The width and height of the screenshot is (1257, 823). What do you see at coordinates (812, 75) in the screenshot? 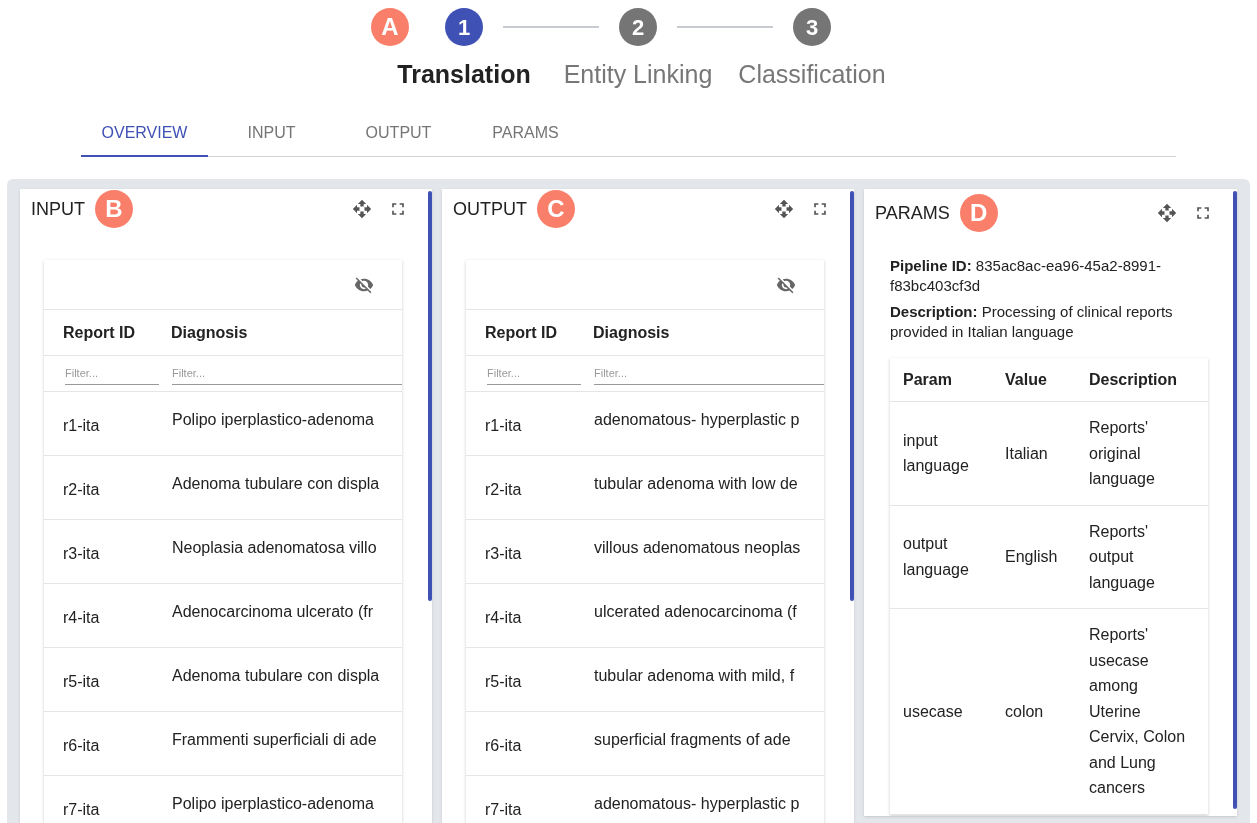
I see `step-label: Classification` at bounding box center [812, 75].